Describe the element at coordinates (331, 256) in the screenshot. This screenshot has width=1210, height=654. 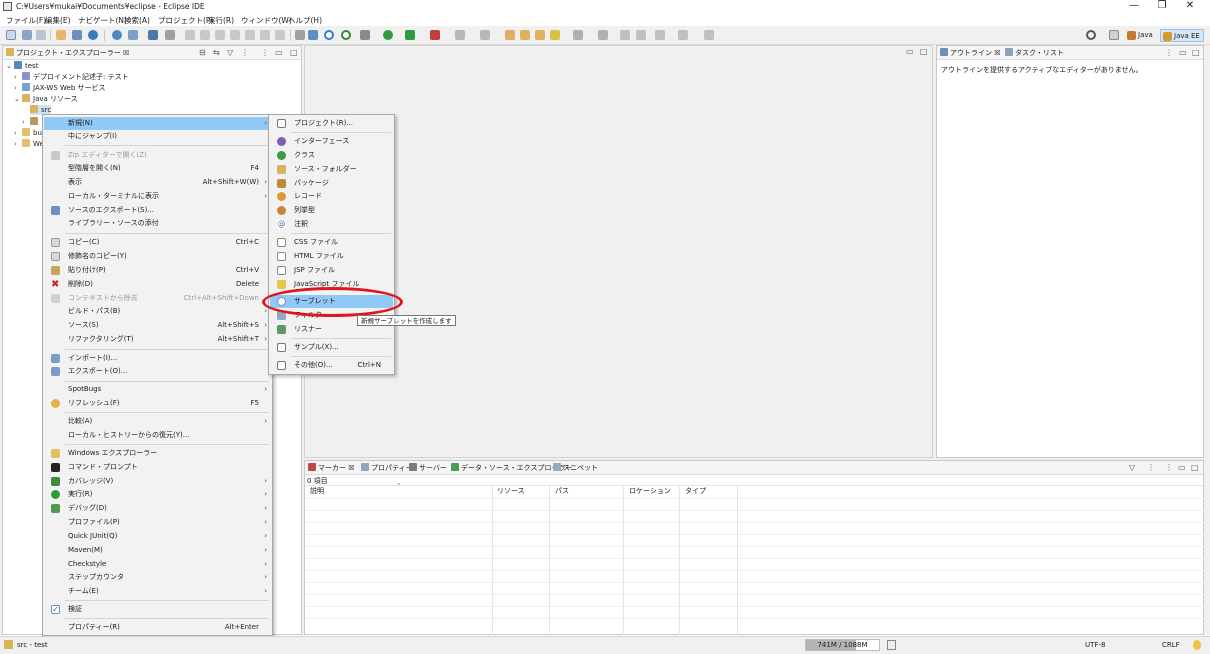
I see `submenu-item-html-file: HTML ファイル` at that location.